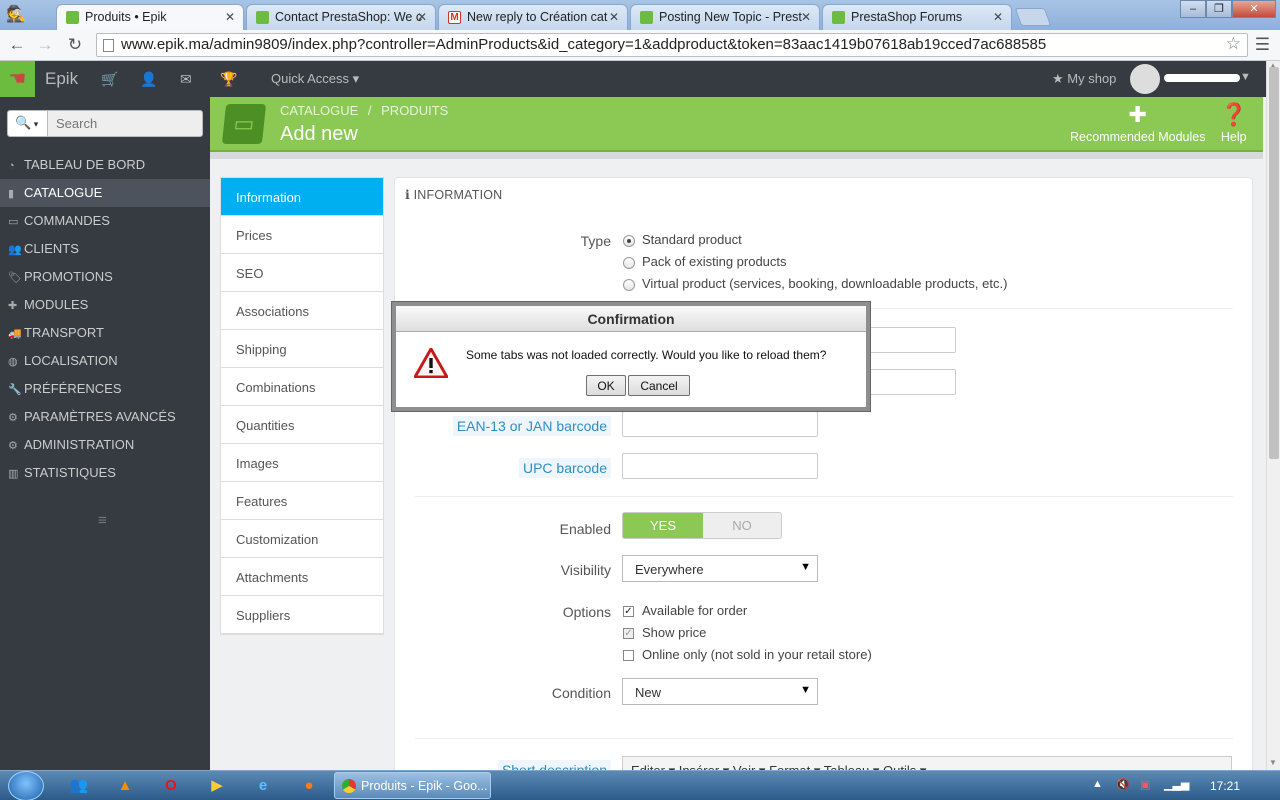  I want to click on sidebar-item-tableau-de-bord: ◔ TABLEAU DE BORD, so click(105, 165).